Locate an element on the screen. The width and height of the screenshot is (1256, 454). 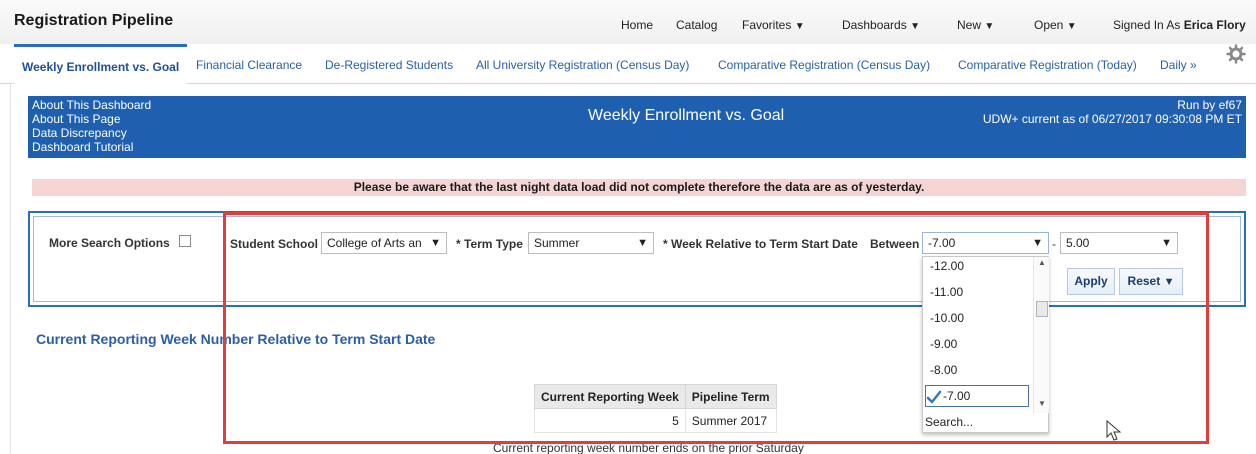
nav-open-label: Open is located at coordinates (1049, 25).